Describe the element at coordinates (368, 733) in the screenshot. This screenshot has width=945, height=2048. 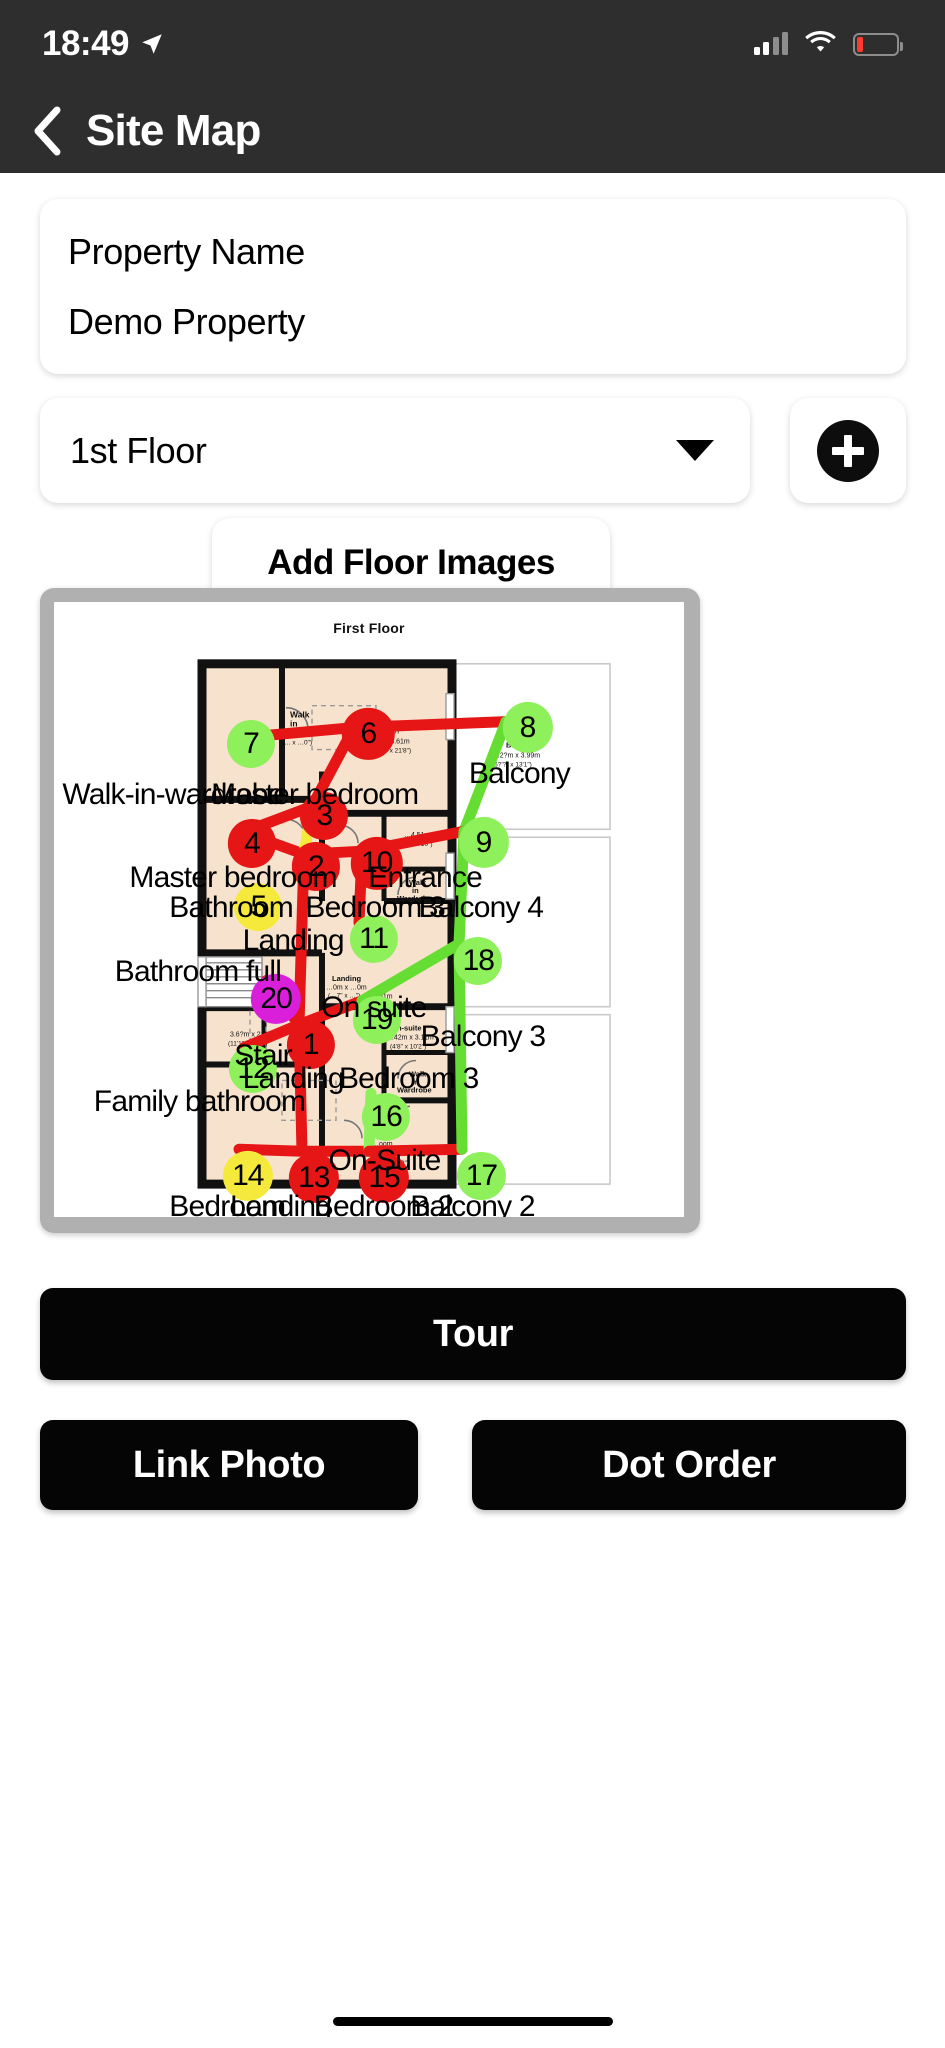
I see `dot-label: 6` at that location.